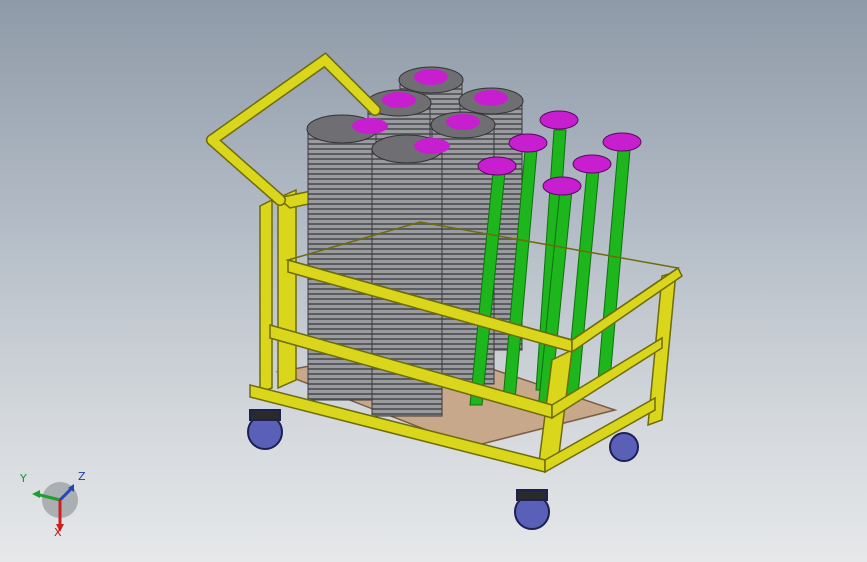 The height and width of the screenshot is (562, 867). Describe the element at coordinates (23, 478) in the screenshot. I see `y-axis-label: Y` at that location.